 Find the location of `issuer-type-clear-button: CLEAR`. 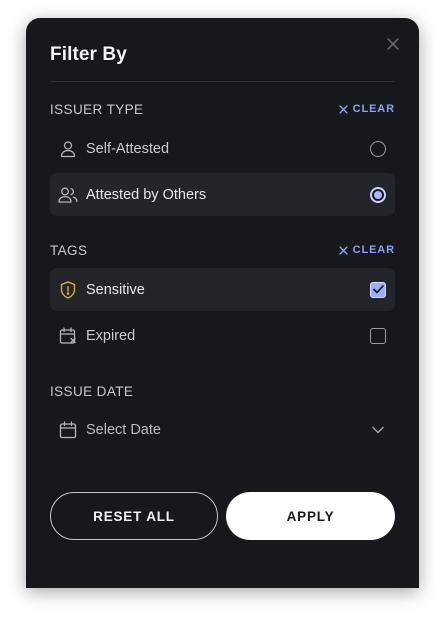

issuer-type-clear-button: CLEAR is located at coordinates (366, 109).